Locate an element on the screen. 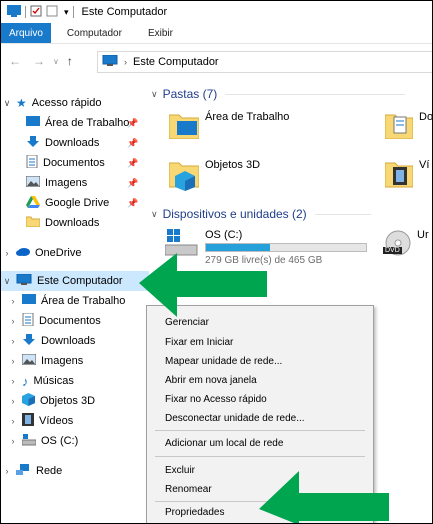  cube-3d-folder-icon is located at coordinates (184, 176).